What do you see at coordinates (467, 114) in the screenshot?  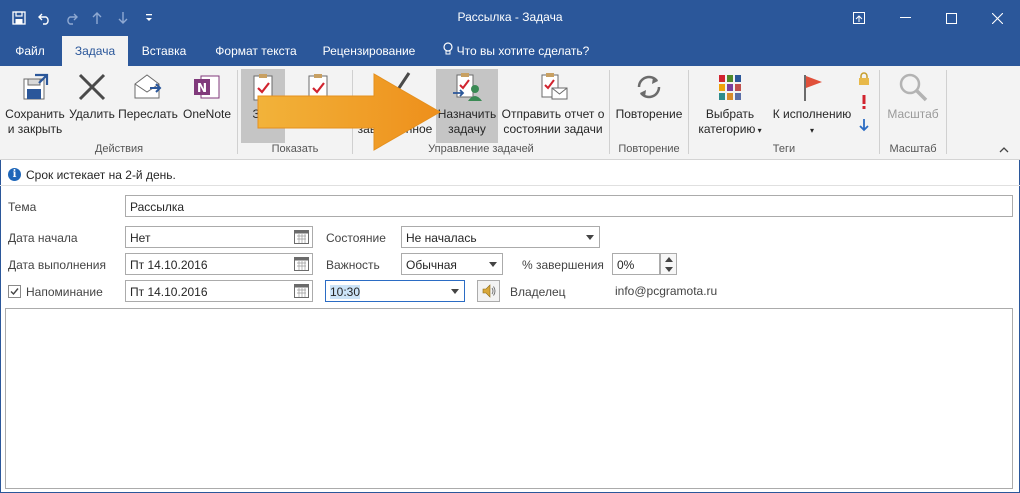 I see `assign-task-label-1: Назначить` at bounding box center [467, 114].